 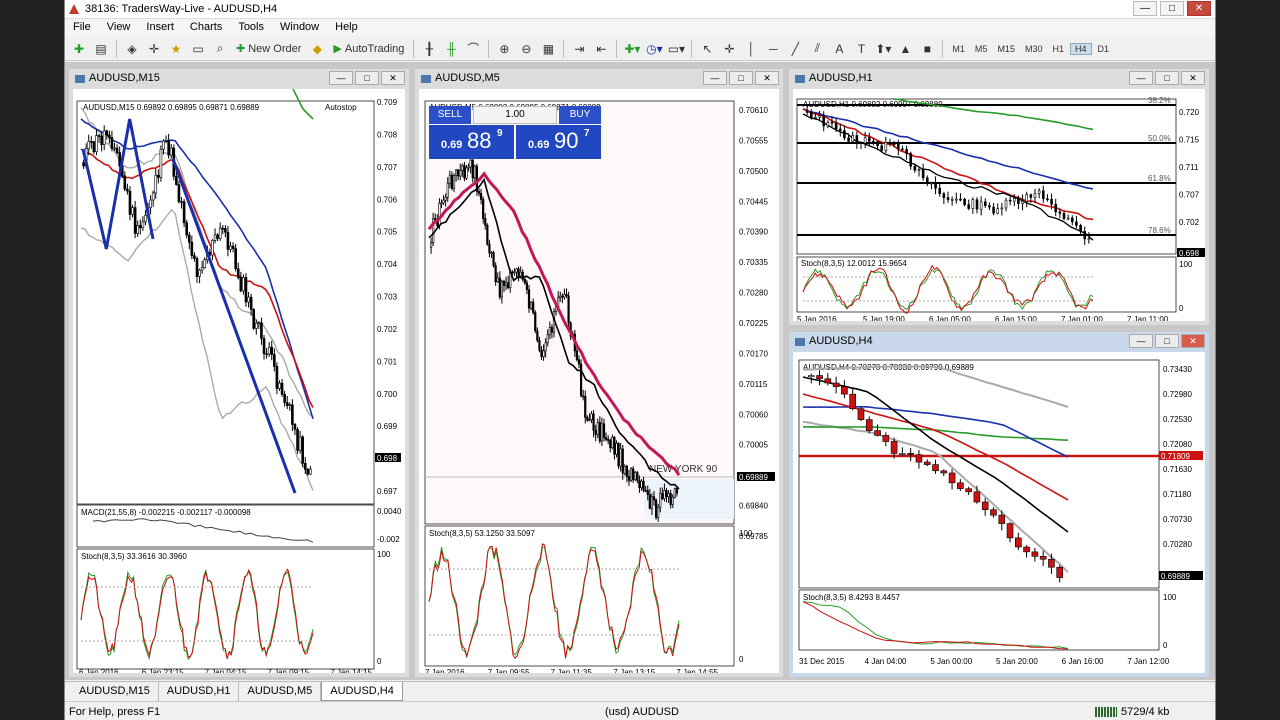 What do you see at coordinates (79, 49) in the screenshot?
I see `new-chart-icon: ✚` at bounding box center [79, 49].